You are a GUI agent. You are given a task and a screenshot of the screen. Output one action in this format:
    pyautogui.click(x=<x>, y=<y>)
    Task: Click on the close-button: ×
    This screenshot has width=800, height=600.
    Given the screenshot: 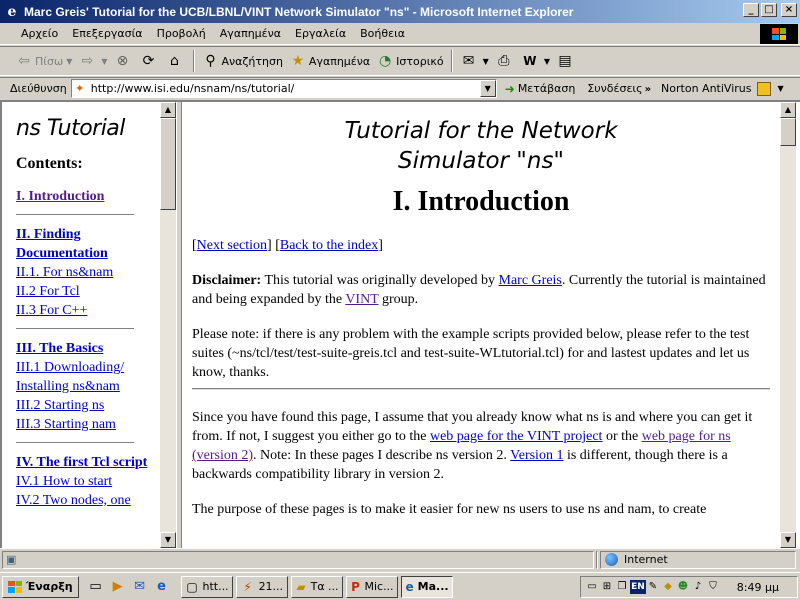 What is the action you would take?
    pyautogui.click(x=789, y=10)
    